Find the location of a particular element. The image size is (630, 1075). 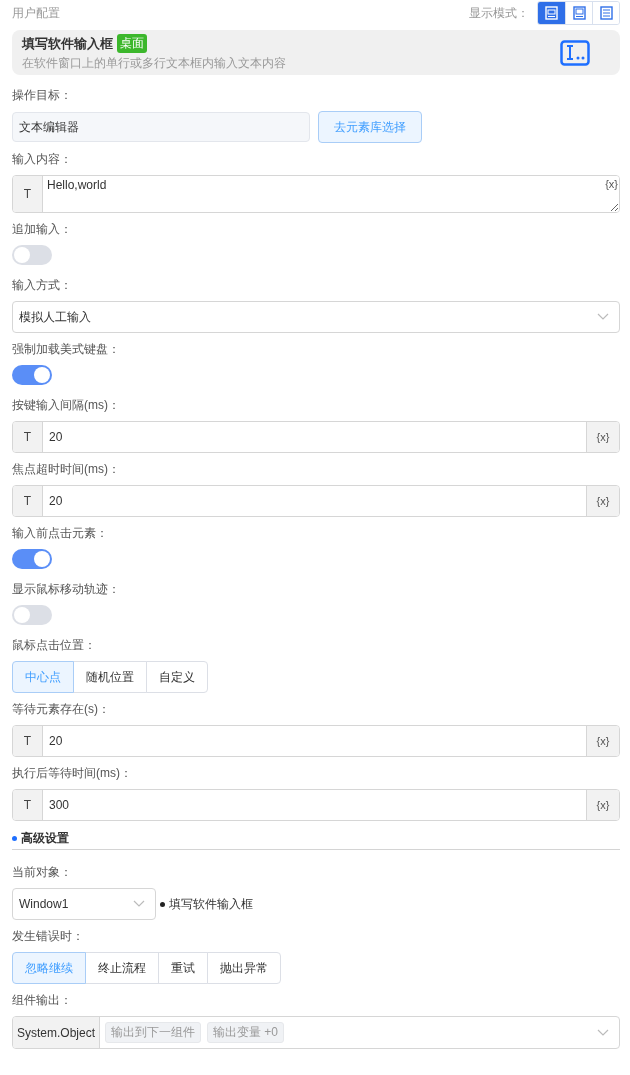

text-input-group: T Hello,world {x} is located at coordinates (316, 194).